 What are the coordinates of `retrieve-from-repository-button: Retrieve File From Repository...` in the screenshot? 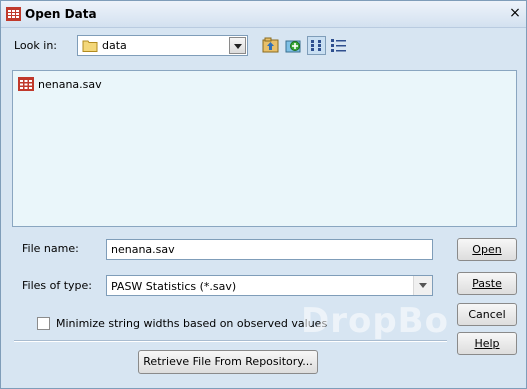 It's located at (228, 362).